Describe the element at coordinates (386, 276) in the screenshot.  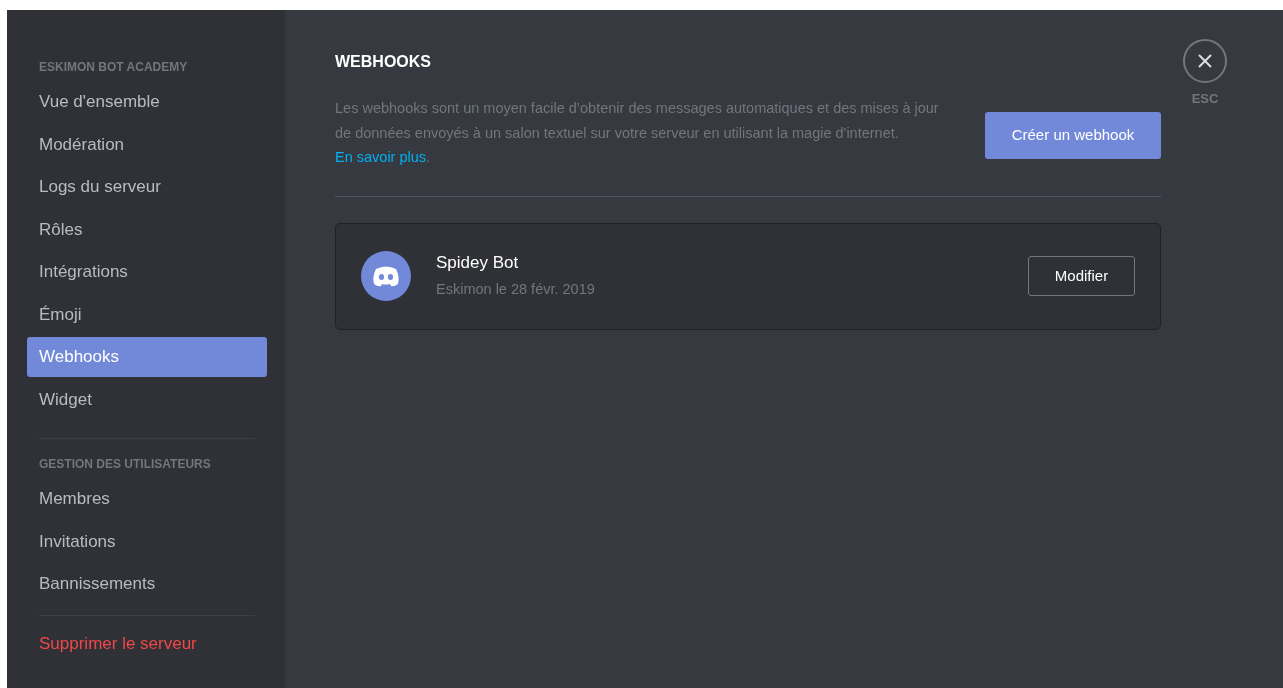
I see `bot-avatar-icon` at that location.